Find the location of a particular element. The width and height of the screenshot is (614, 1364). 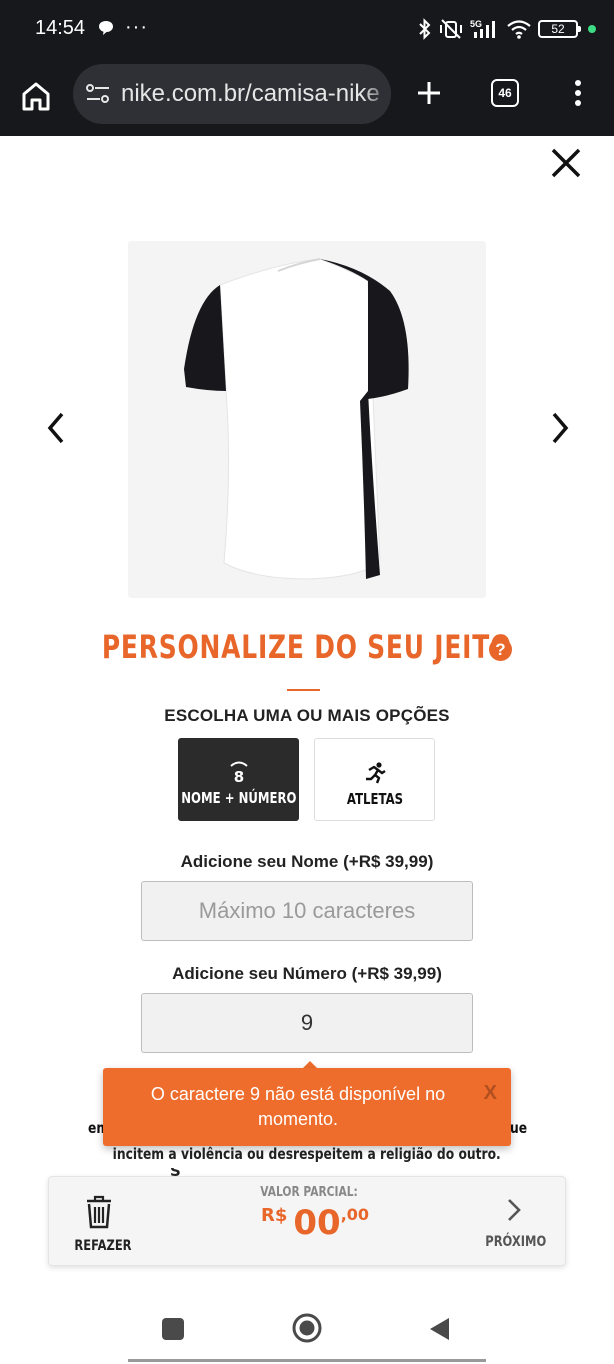

headline-text: PERSONALIZE DO SEU JEITO is located at coordinates (307, 647).